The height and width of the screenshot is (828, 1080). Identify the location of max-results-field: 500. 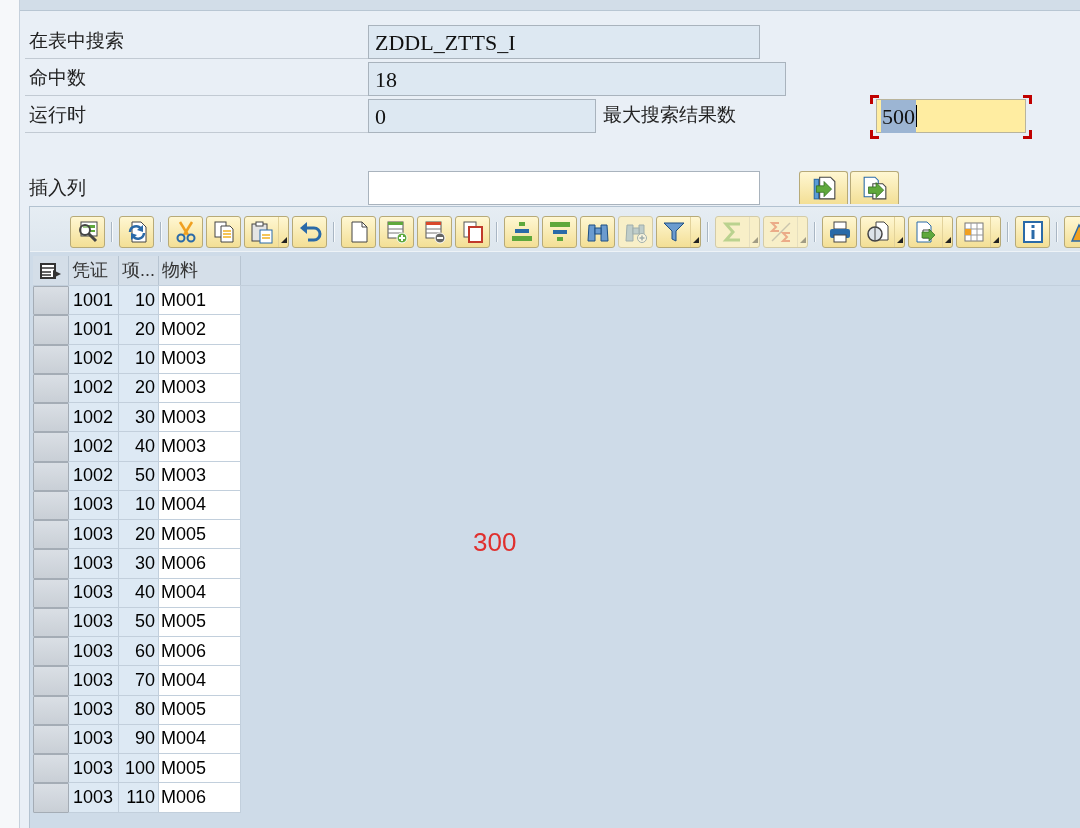
(951, 116).